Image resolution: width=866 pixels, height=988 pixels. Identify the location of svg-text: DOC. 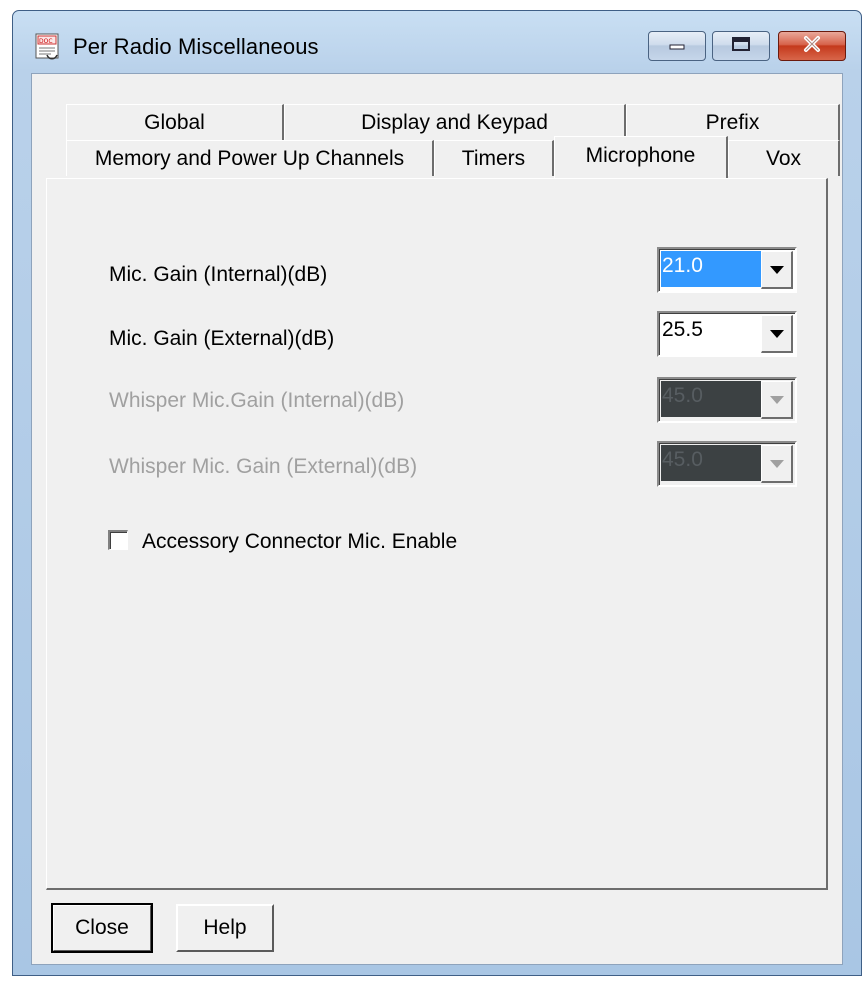
(46, 41).